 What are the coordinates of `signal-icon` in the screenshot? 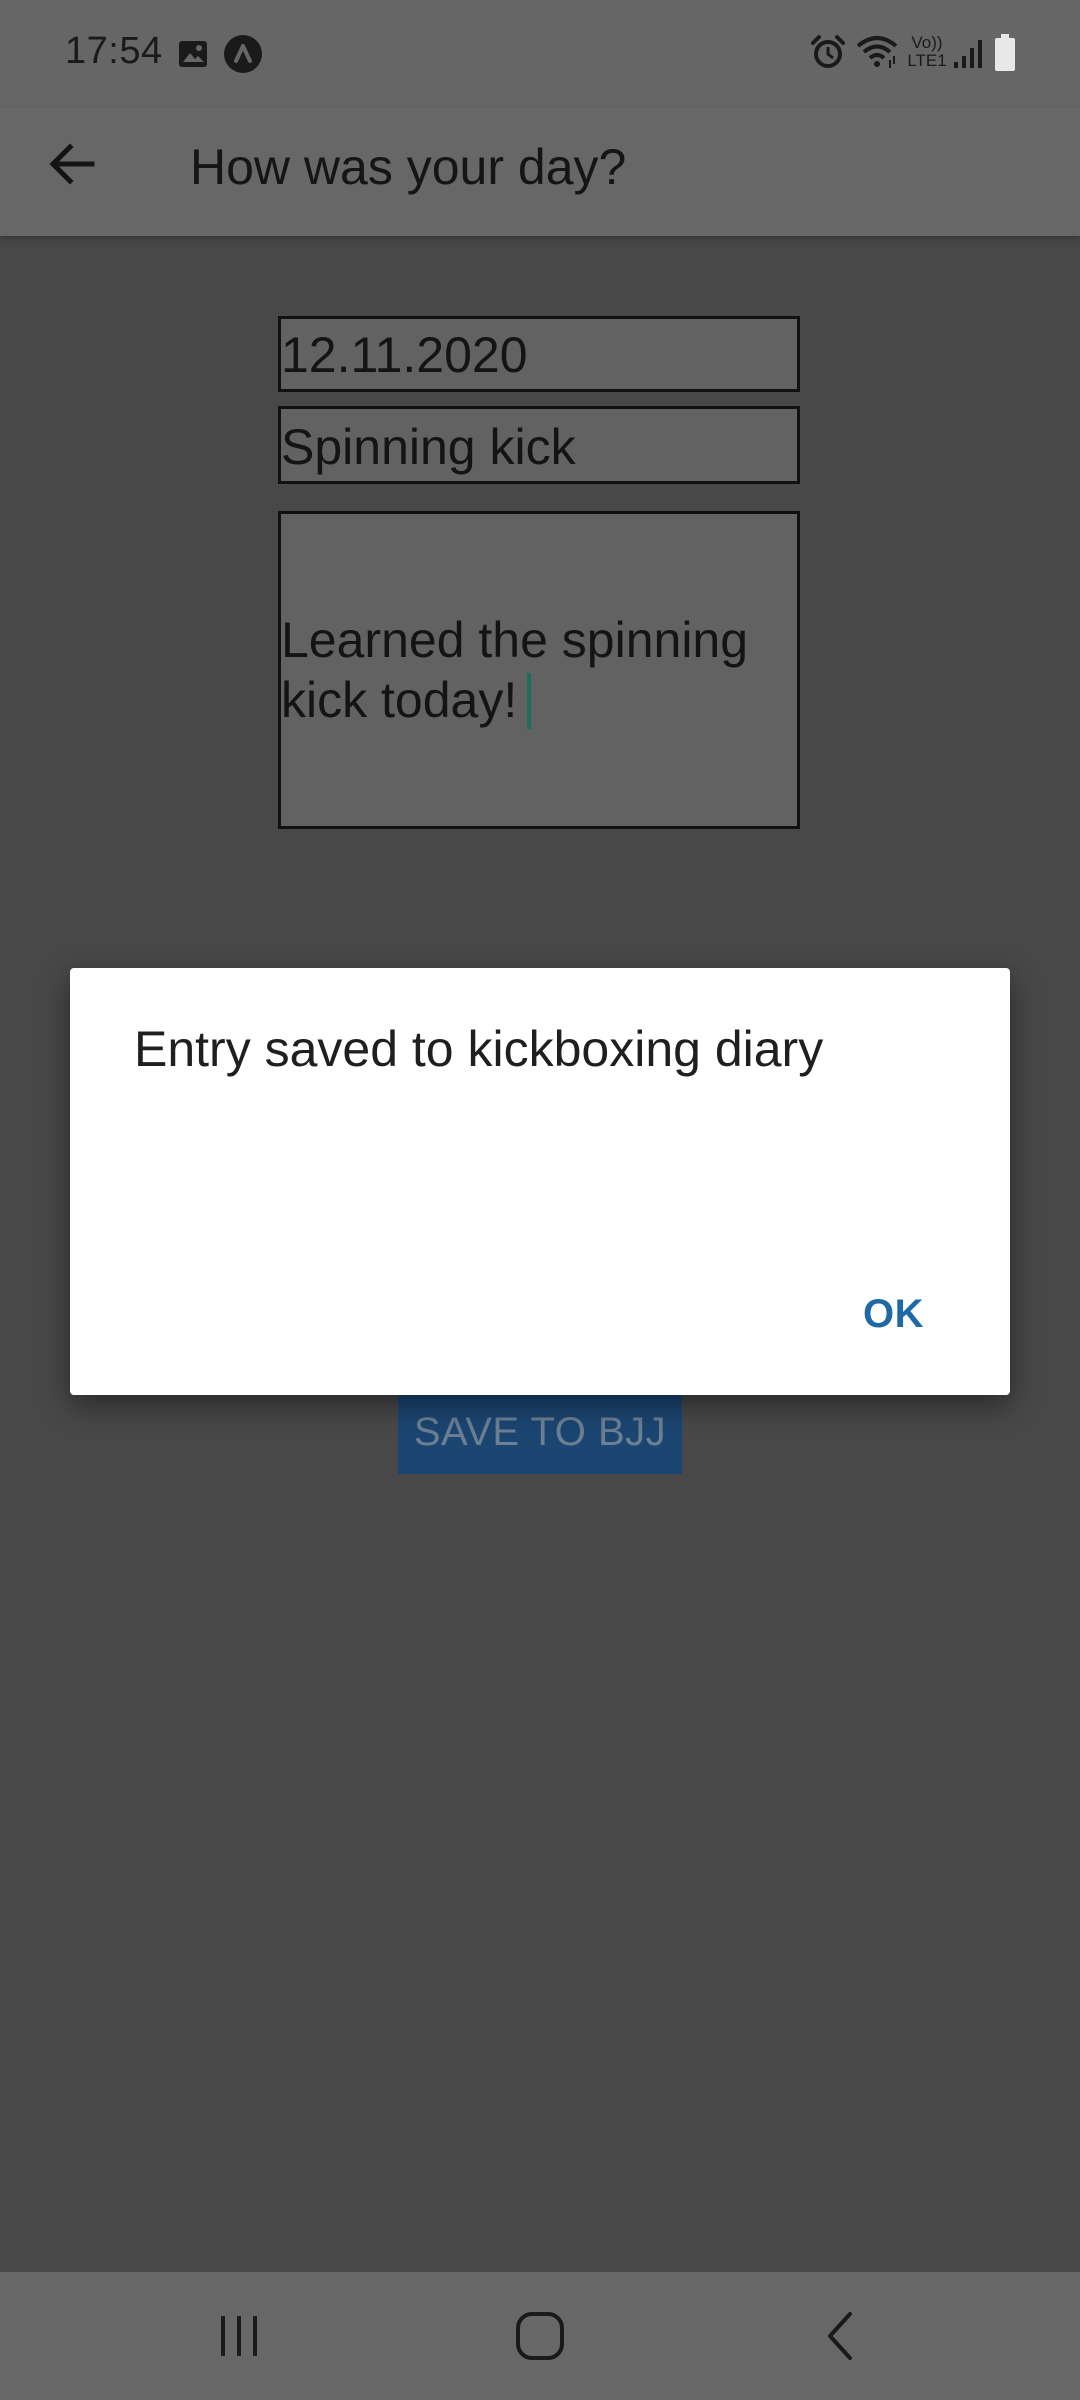 It's located at (968, 54).